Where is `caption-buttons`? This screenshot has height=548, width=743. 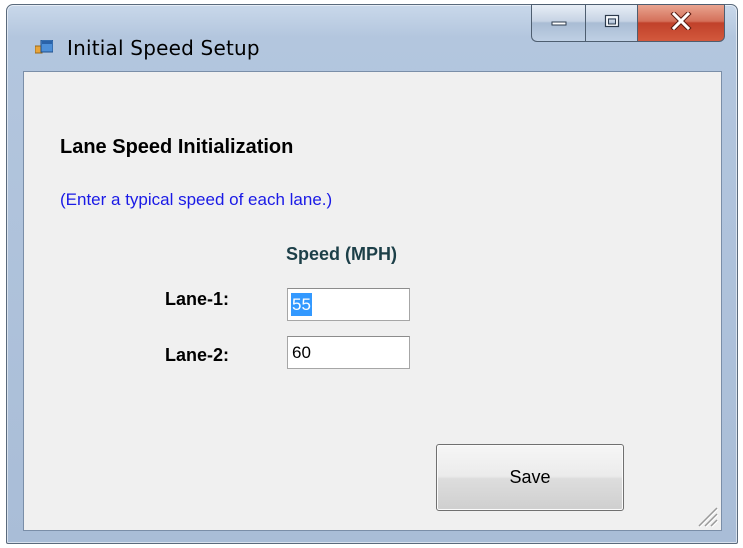 caption-buttons is located at coordinates (628, 23).